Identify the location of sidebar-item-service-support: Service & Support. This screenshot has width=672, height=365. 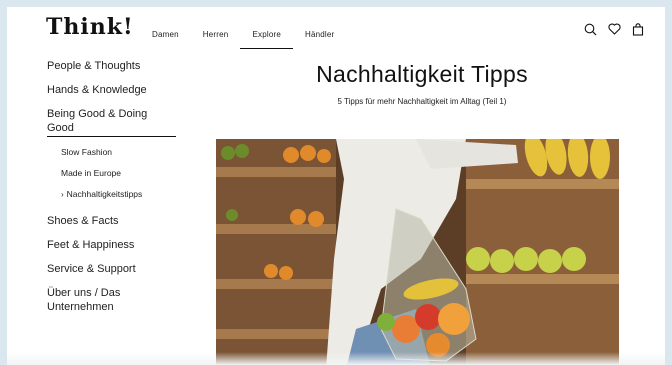
(117, 269).